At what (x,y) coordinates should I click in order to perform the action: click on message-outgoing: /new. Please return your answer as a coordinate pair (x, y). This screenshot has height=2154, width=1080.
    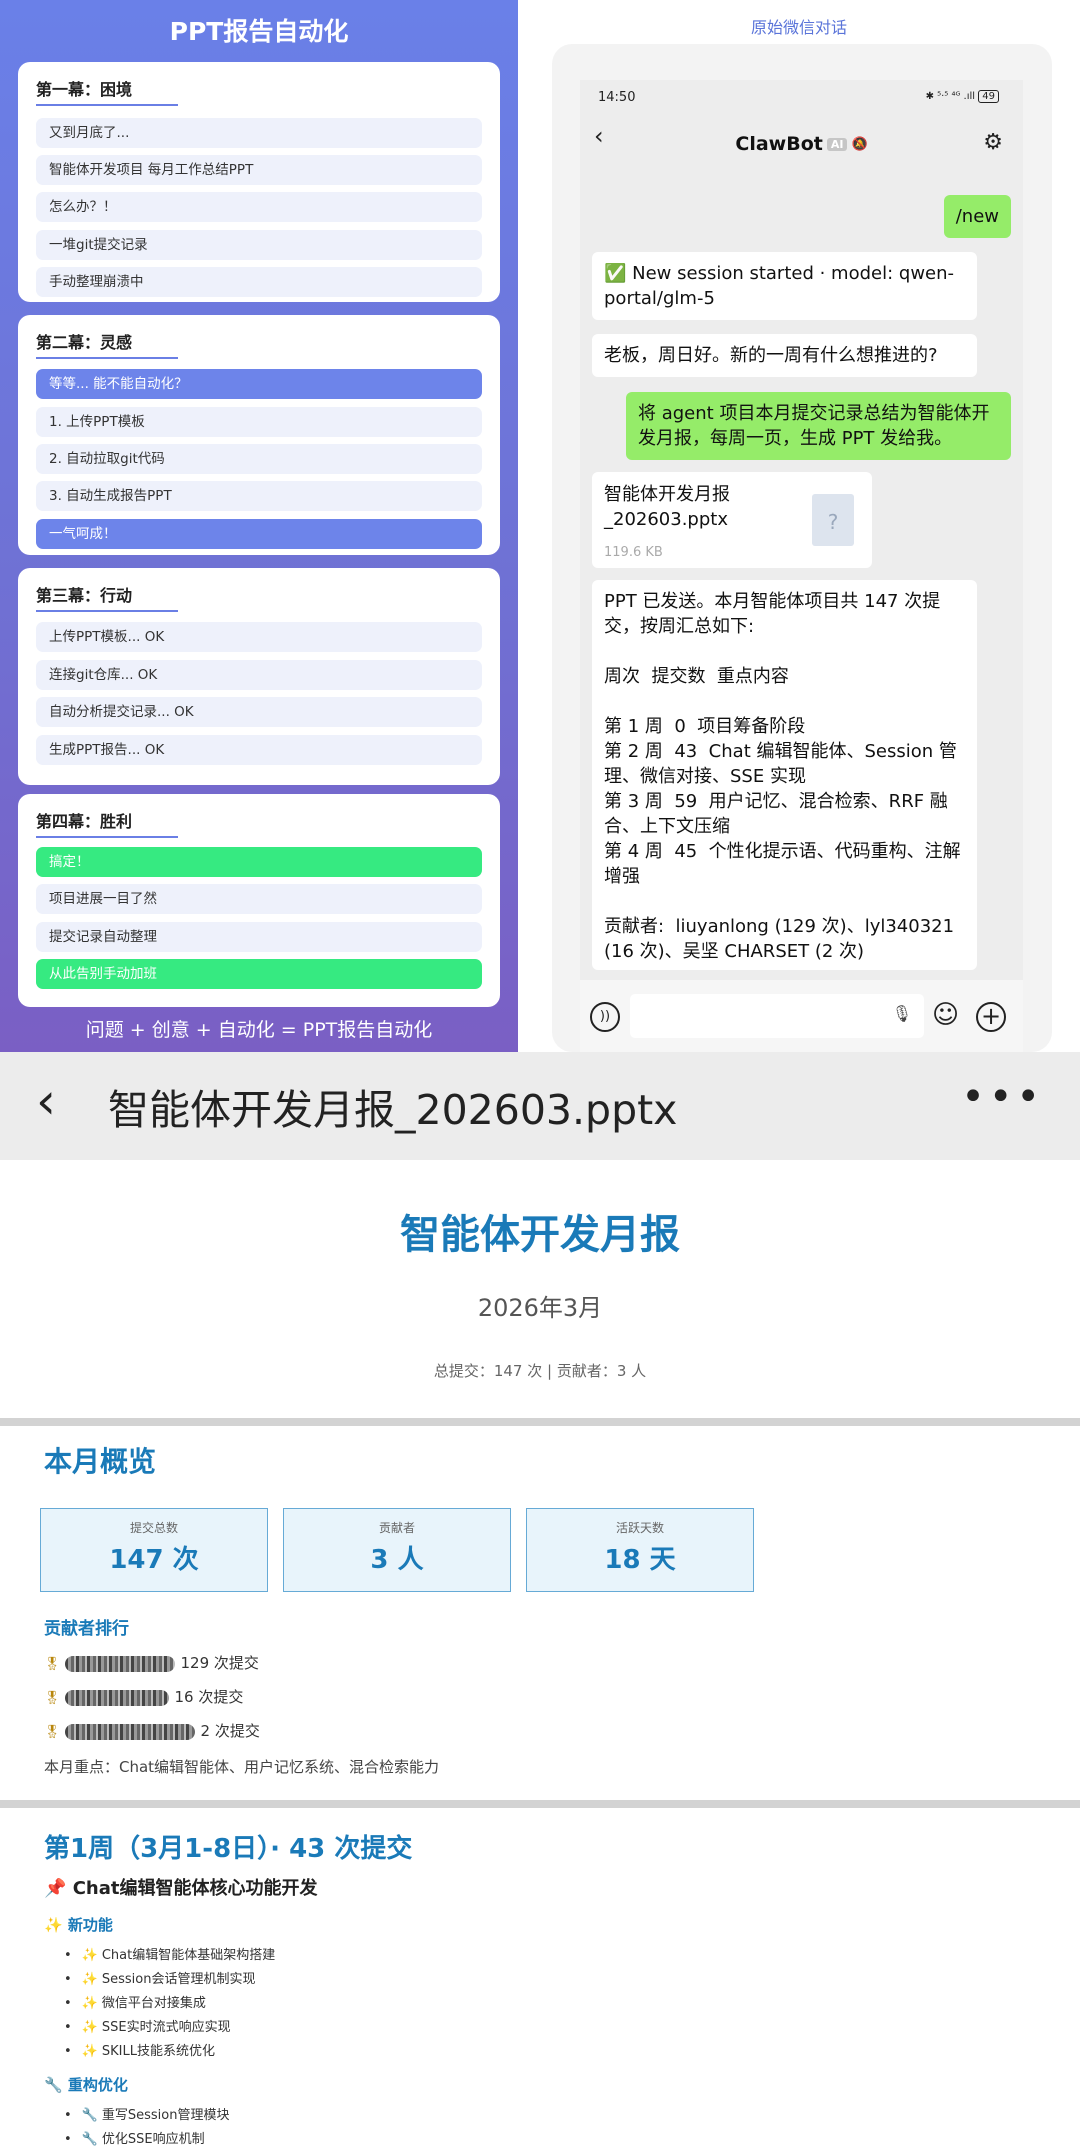
    Looking at the image, I should click on (977, 216).